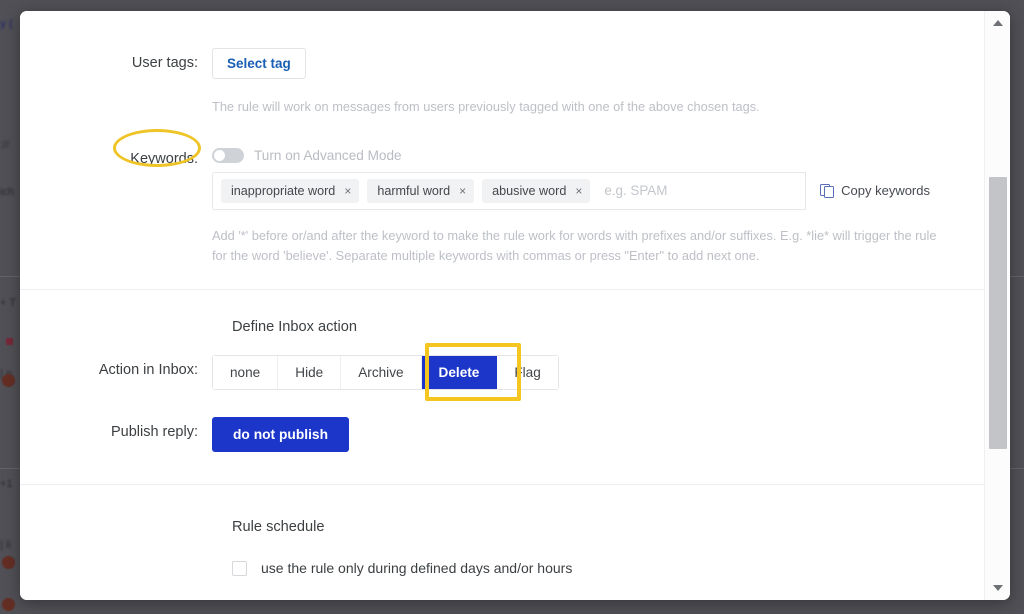  Describe the element at coordinates (239, 568) in the screenshot. I see `rule-schedule-checkbox` at that location.